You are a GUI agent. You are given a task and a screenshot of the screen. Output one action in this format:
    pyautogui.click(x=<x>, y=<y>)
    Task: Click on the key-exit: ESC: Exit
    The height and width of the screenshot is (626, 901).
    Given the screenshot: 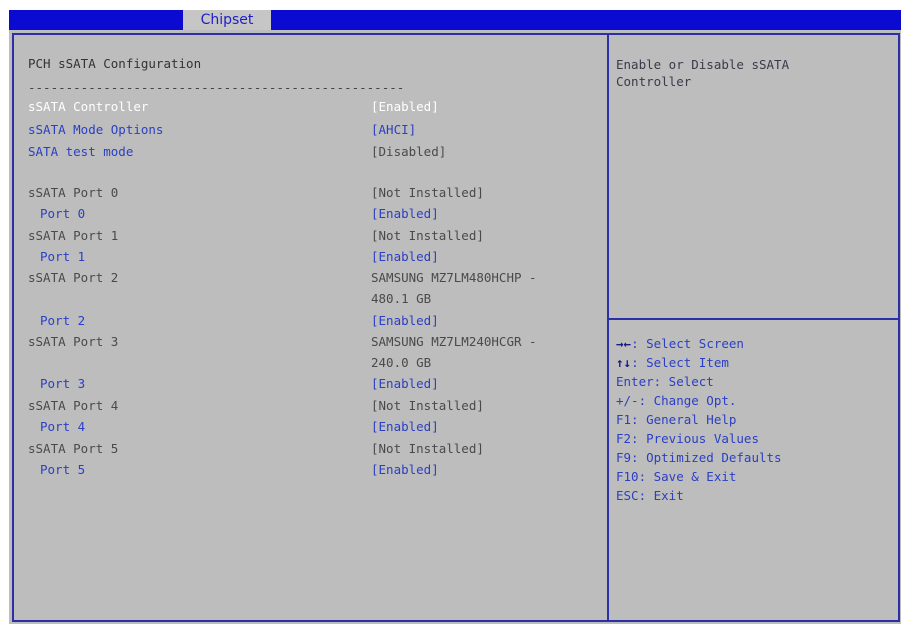 What is the action you would take?
    pyautogui.click(x=650, y=495)
    